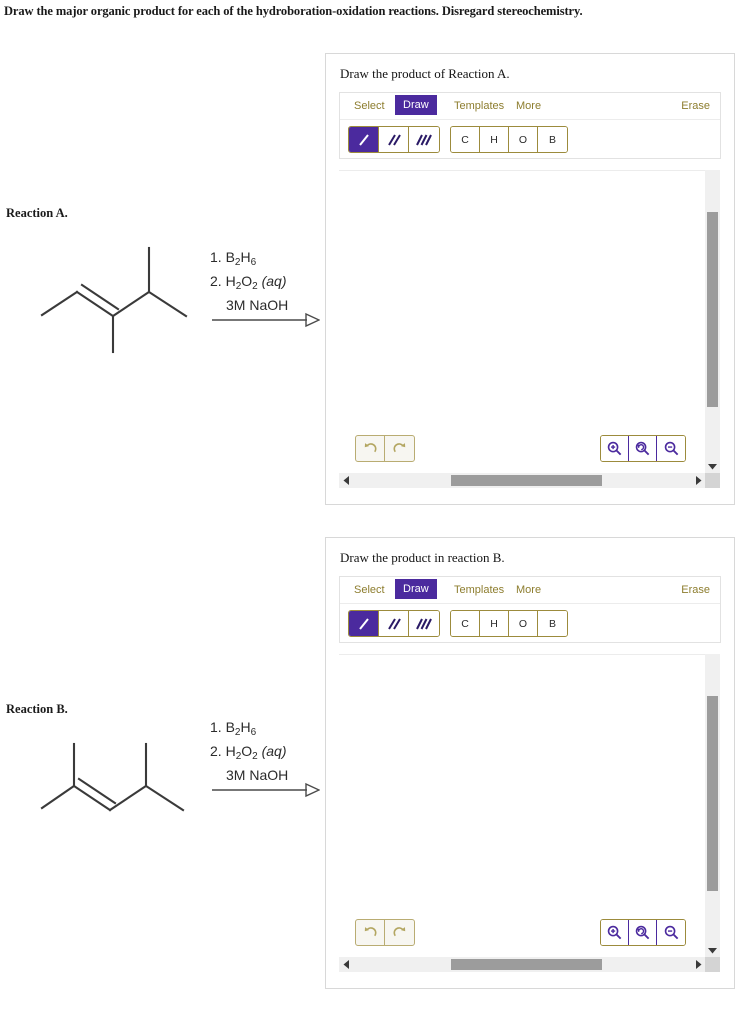 The image size is (740, 1024). I want to click on redo-button-b, so click(399, 932).